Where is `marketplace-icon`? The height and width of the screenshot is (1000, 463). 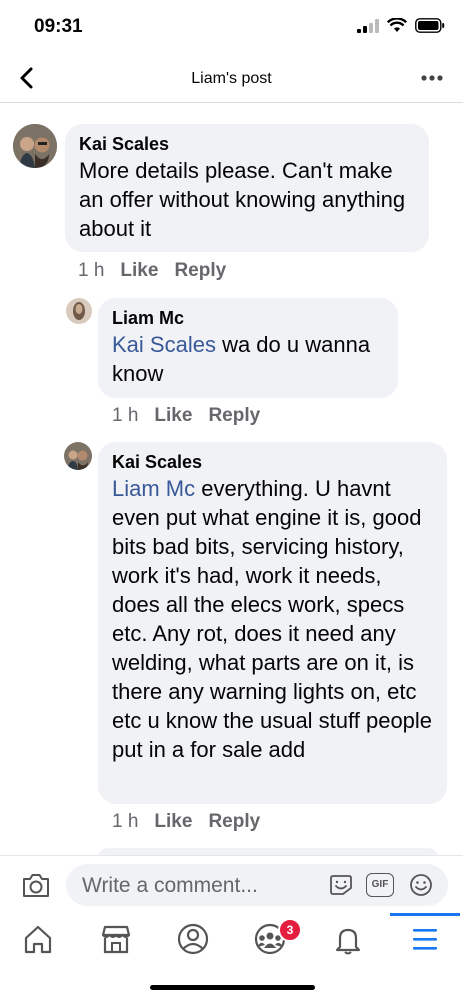 marketplace-icon is located at coordinates (116, 939).